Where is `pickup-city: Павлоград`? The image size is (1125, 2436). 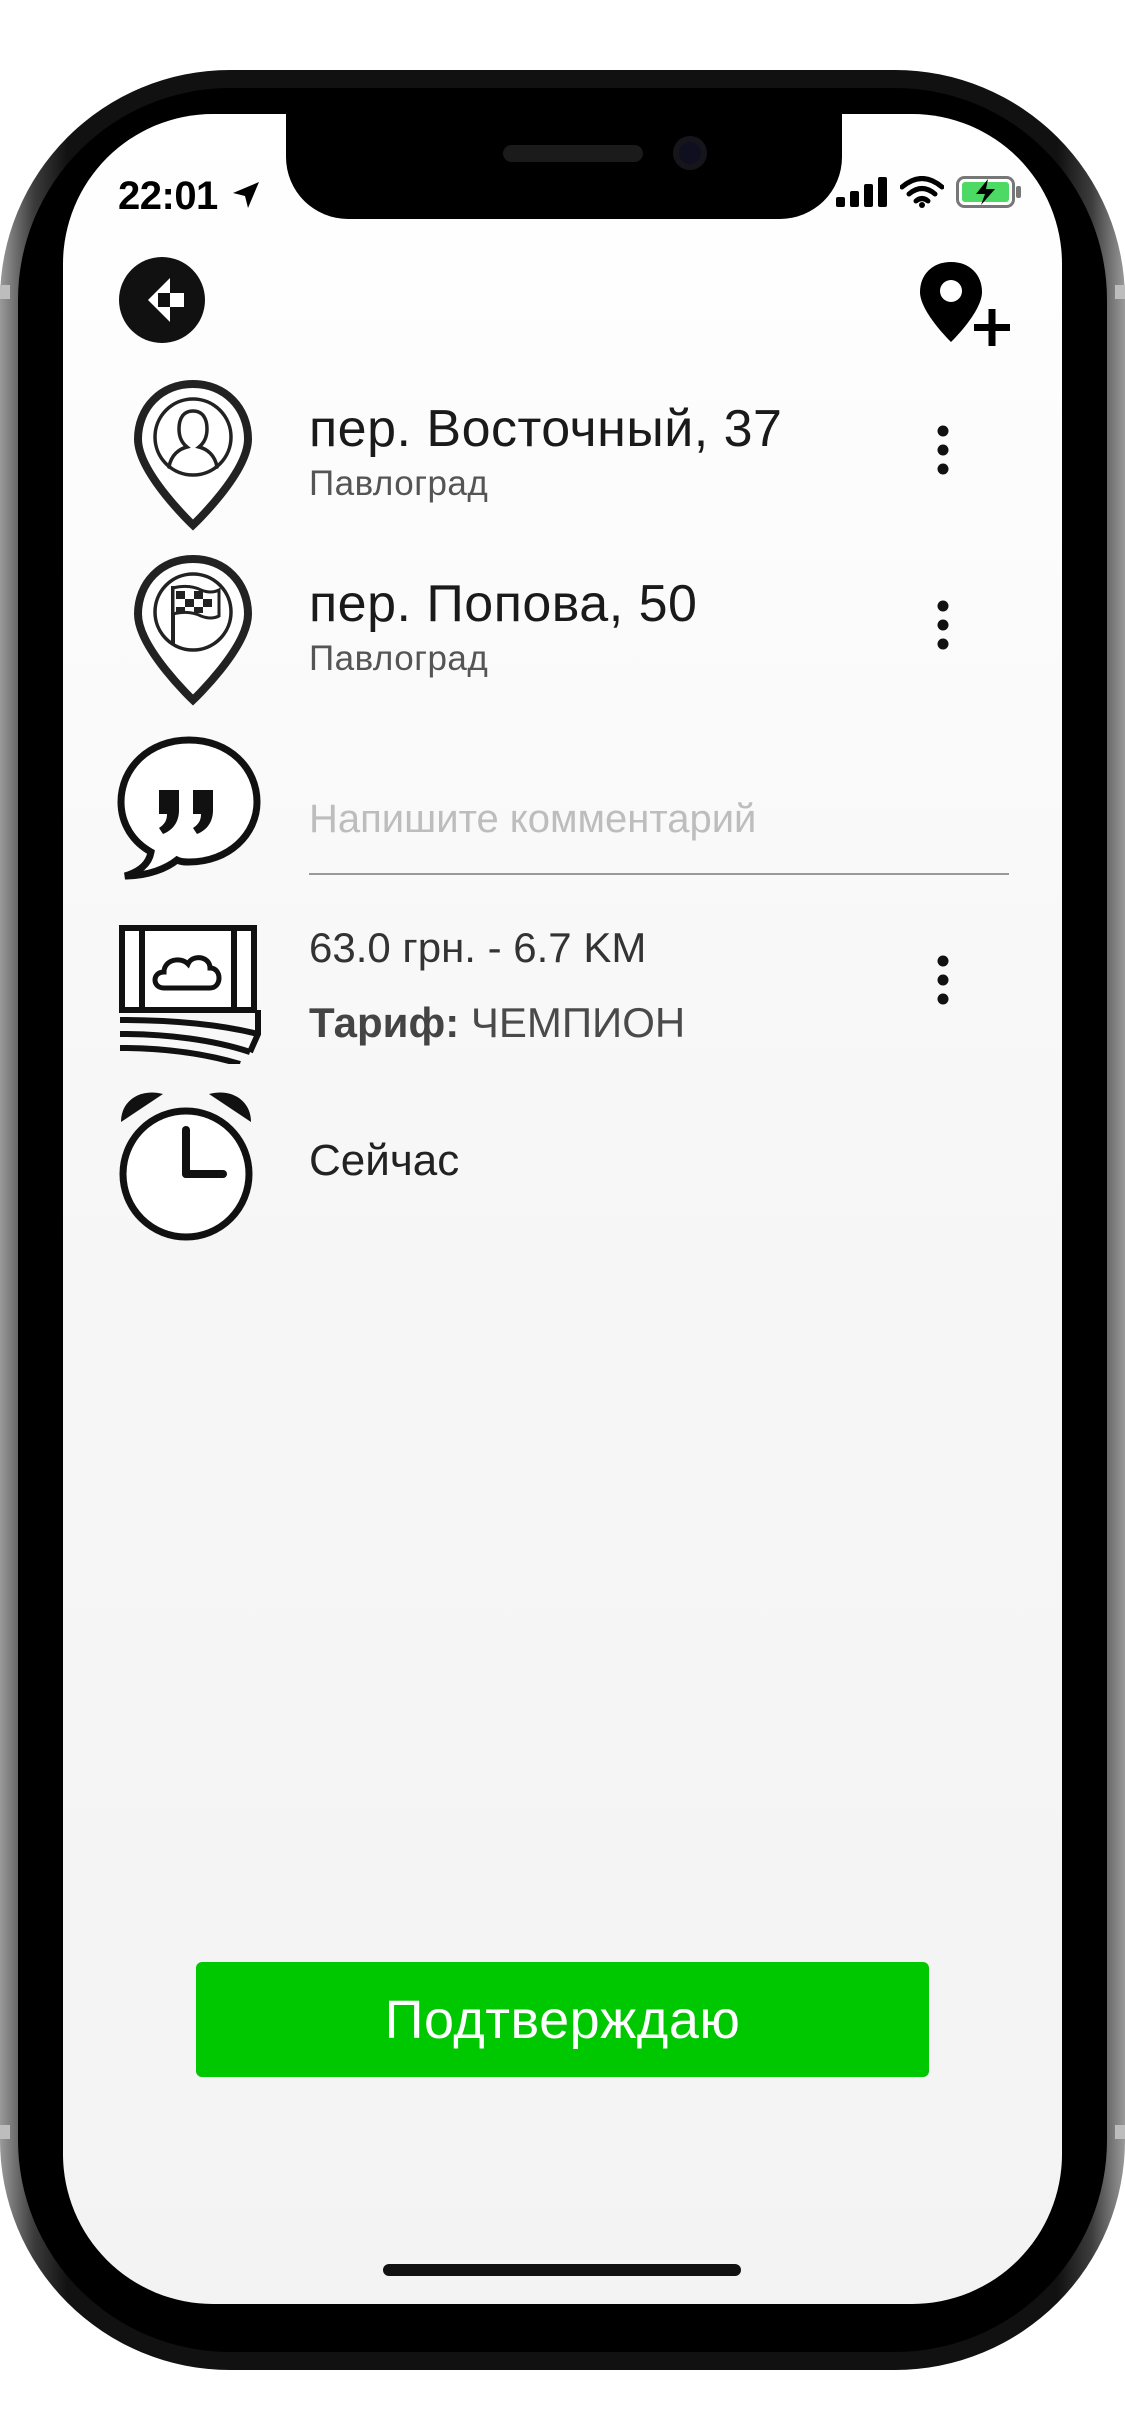
pickup-city: Павлоград is located at coordinates (399, 483).